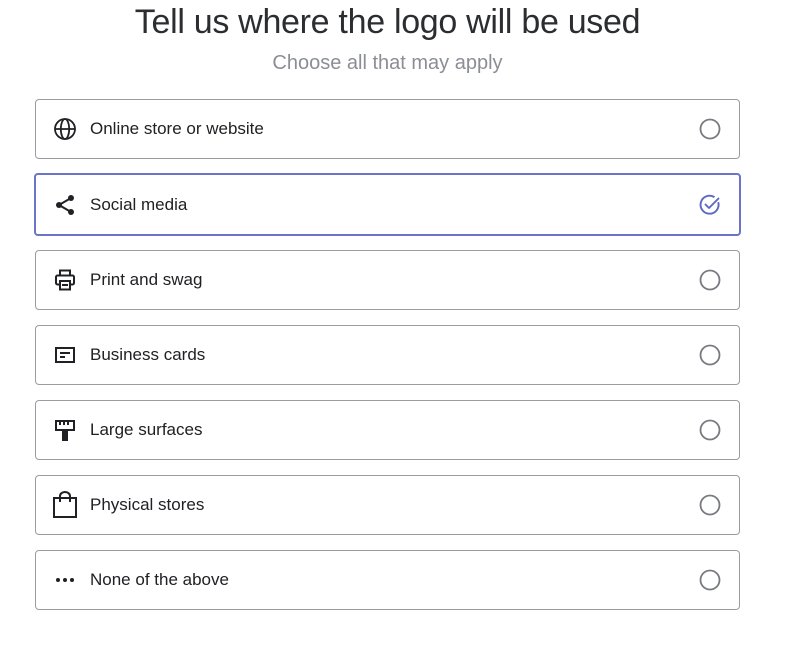 The height and width of the screenshot is (649, 807). Describe the element at coordinates (387, 355) in the screenshot. I see `option-business-cards: Business cards` at that location.